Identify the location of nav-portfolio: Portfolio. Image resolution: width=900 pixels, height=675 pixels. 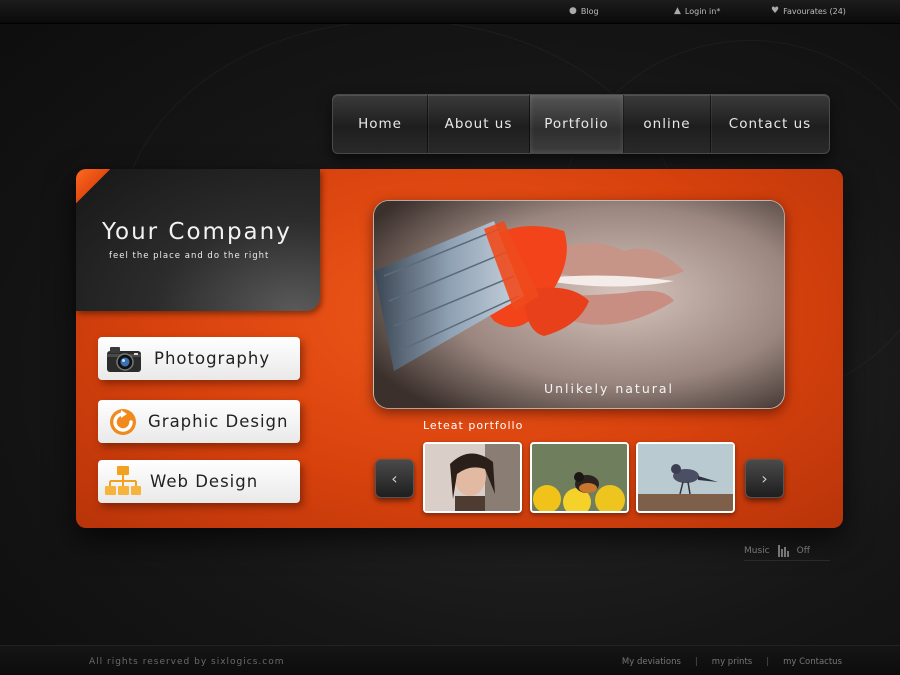
(577, 124).